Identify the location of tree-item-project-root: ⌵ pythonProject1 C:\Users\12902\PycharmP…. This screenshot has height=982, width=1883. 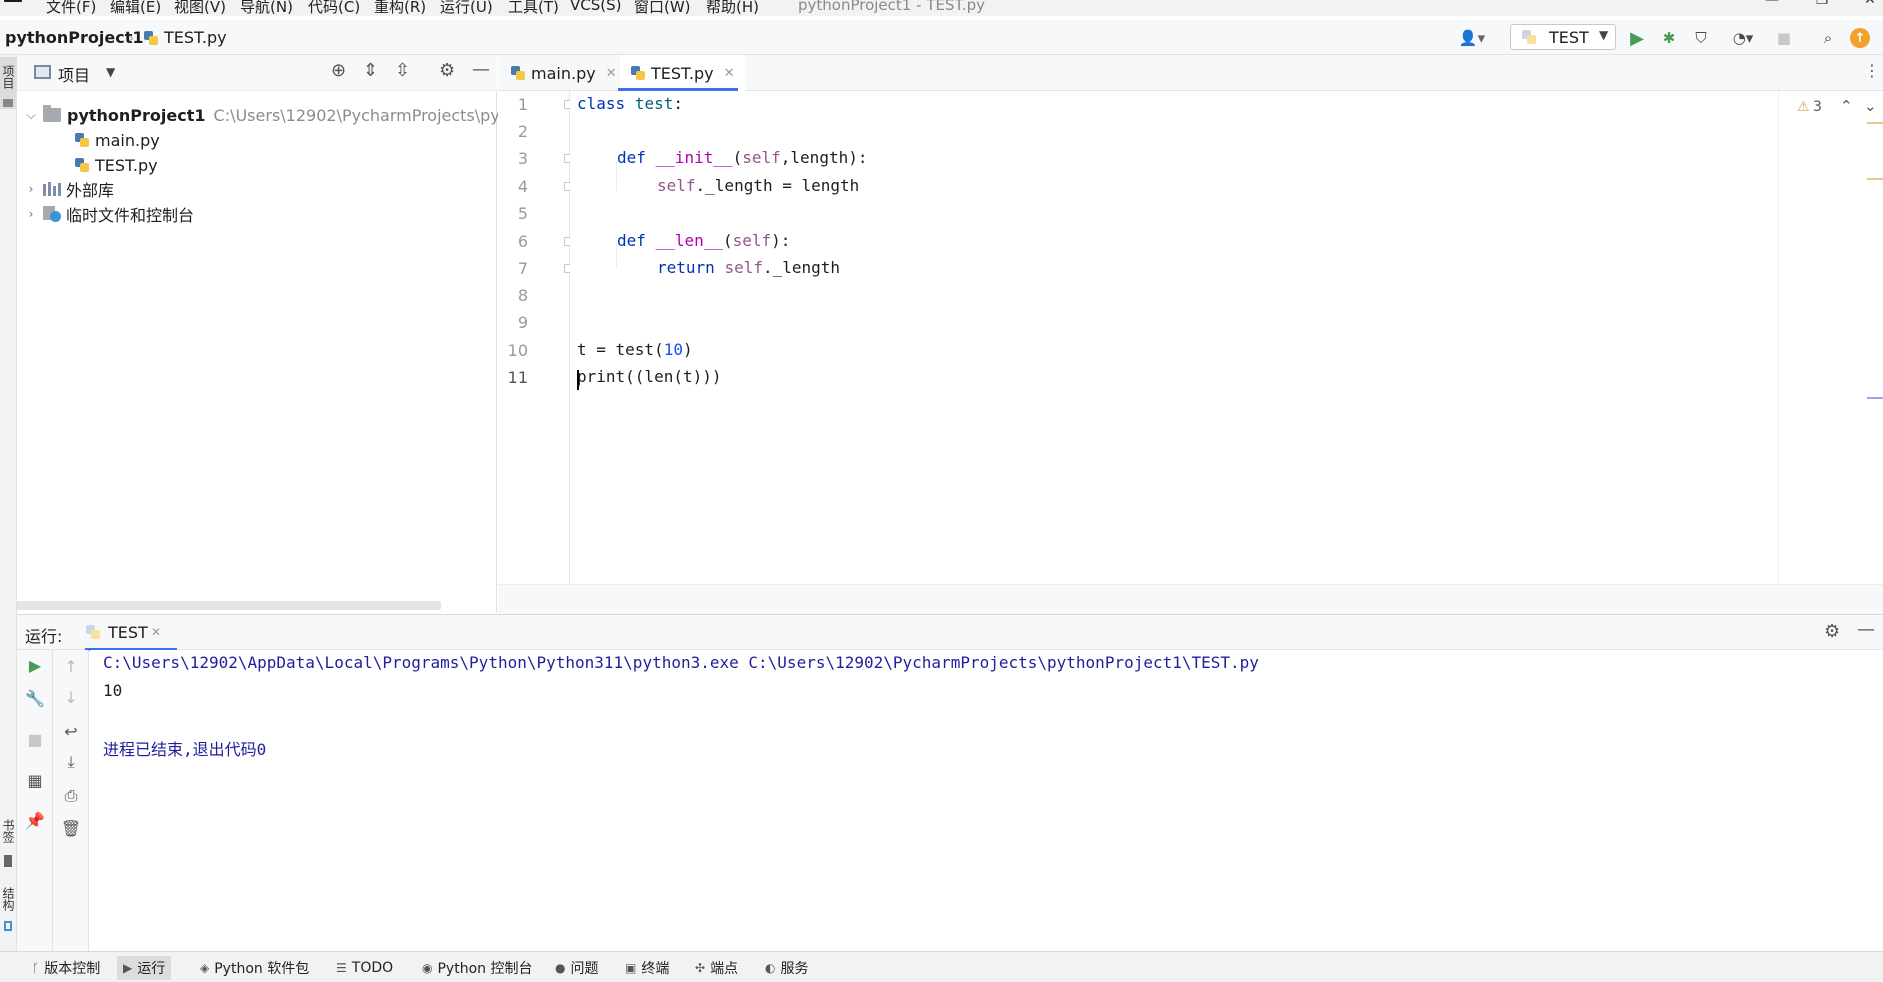
(284, 115).